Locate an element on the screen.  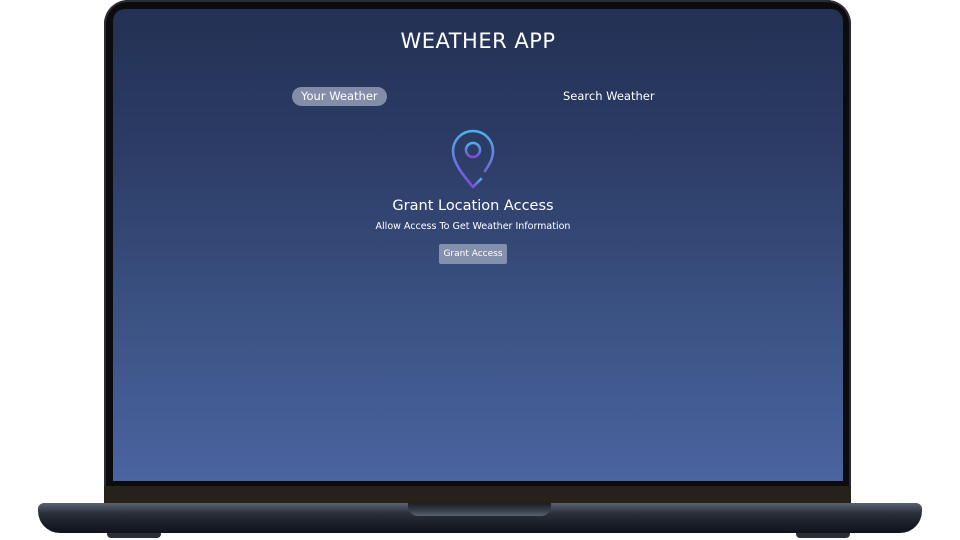
app-title: WEATHER APP is located at coordinates (478, 41).